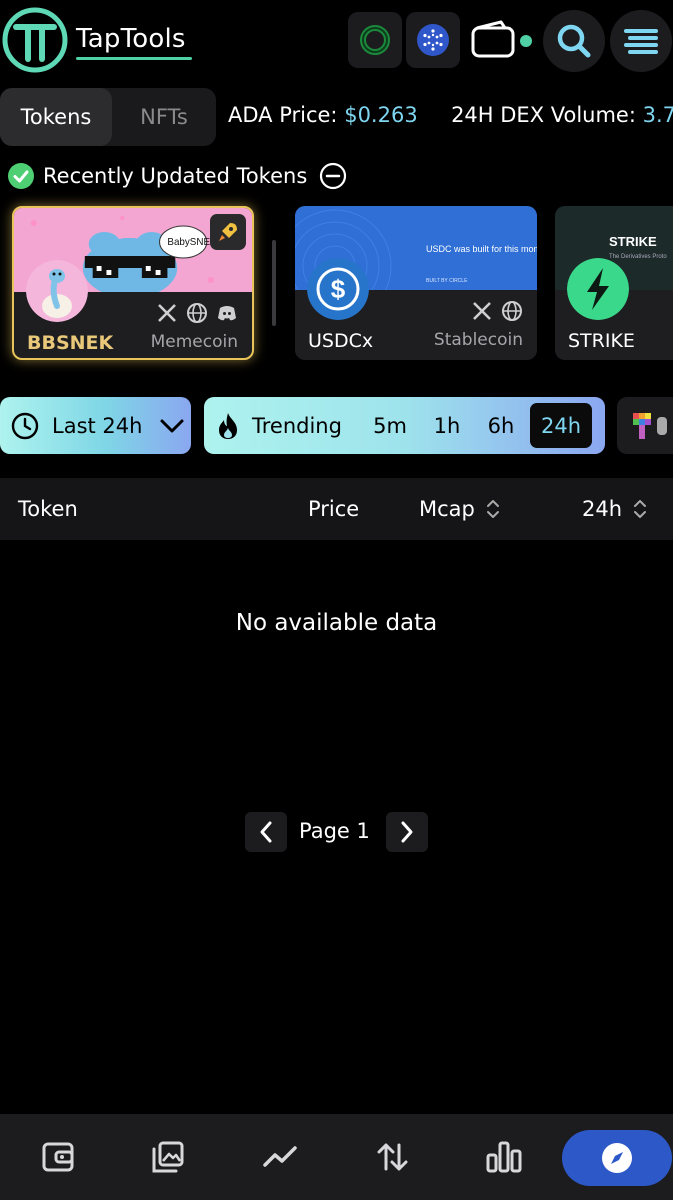 This screenshot has width=673, height=1200. I want to click on usdcx-socials, so click(497, 311).